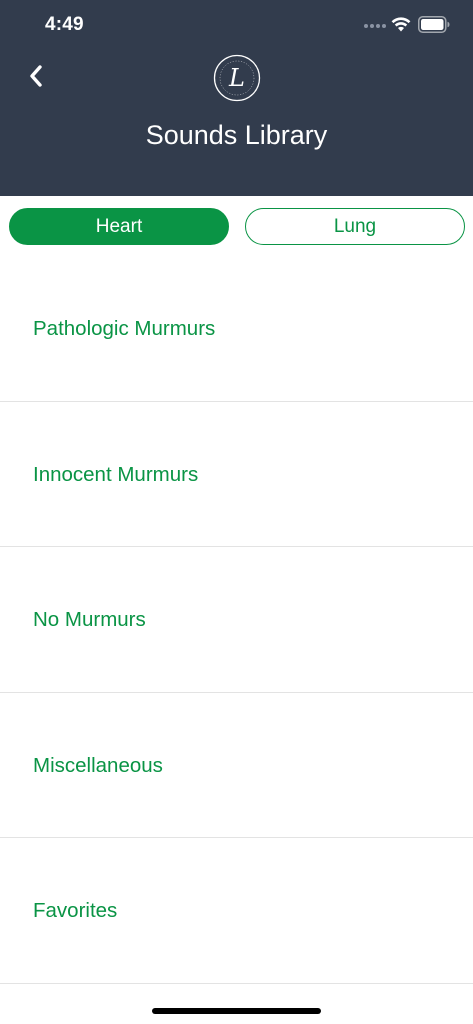  I want to click on cellular-signal-icon, so click(375, 26).